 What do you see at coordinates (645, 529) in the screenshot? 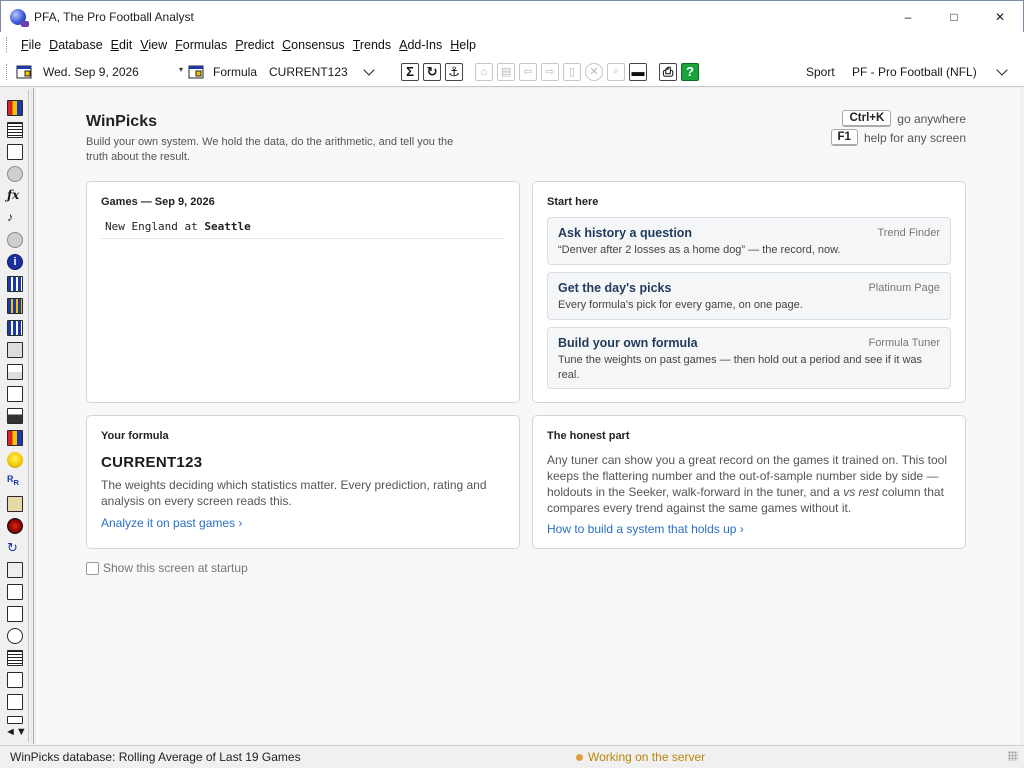
I see `build-system-link: How to build a system that holds up ›` at bounding box center [645, 529].